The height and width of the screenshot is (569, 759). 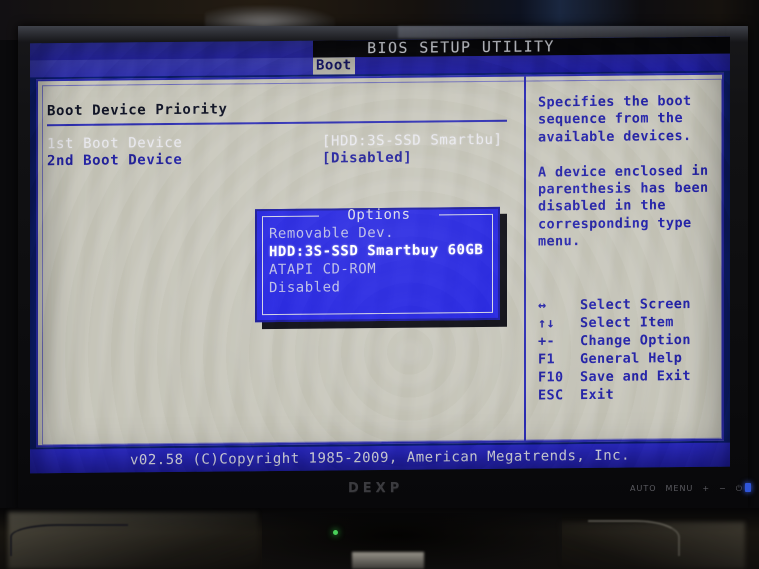 What do you see at coordinates (631, 359) in the screenshot?
I see `key-description: General Help` at bounding box center [631, 359].